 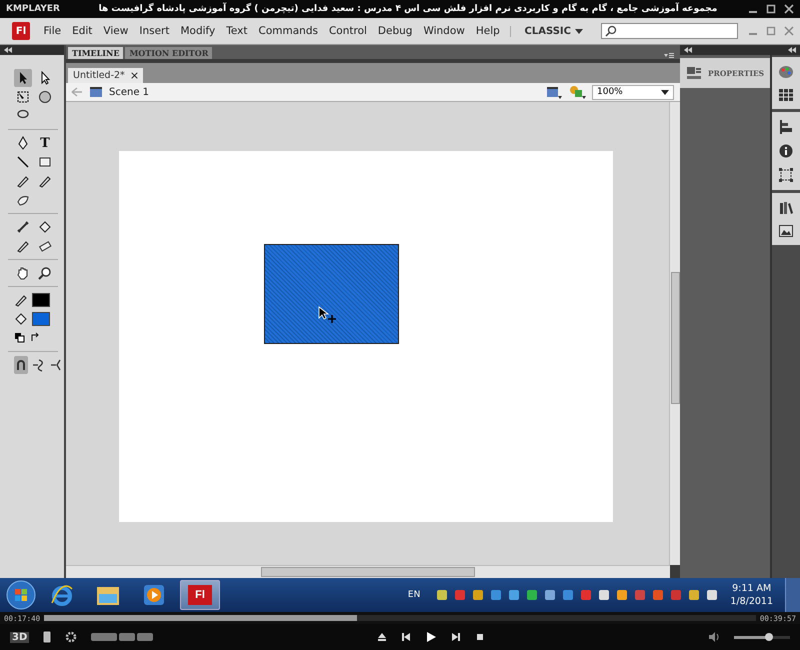 I want to click on transform-icon, so click(x=786, y=175).